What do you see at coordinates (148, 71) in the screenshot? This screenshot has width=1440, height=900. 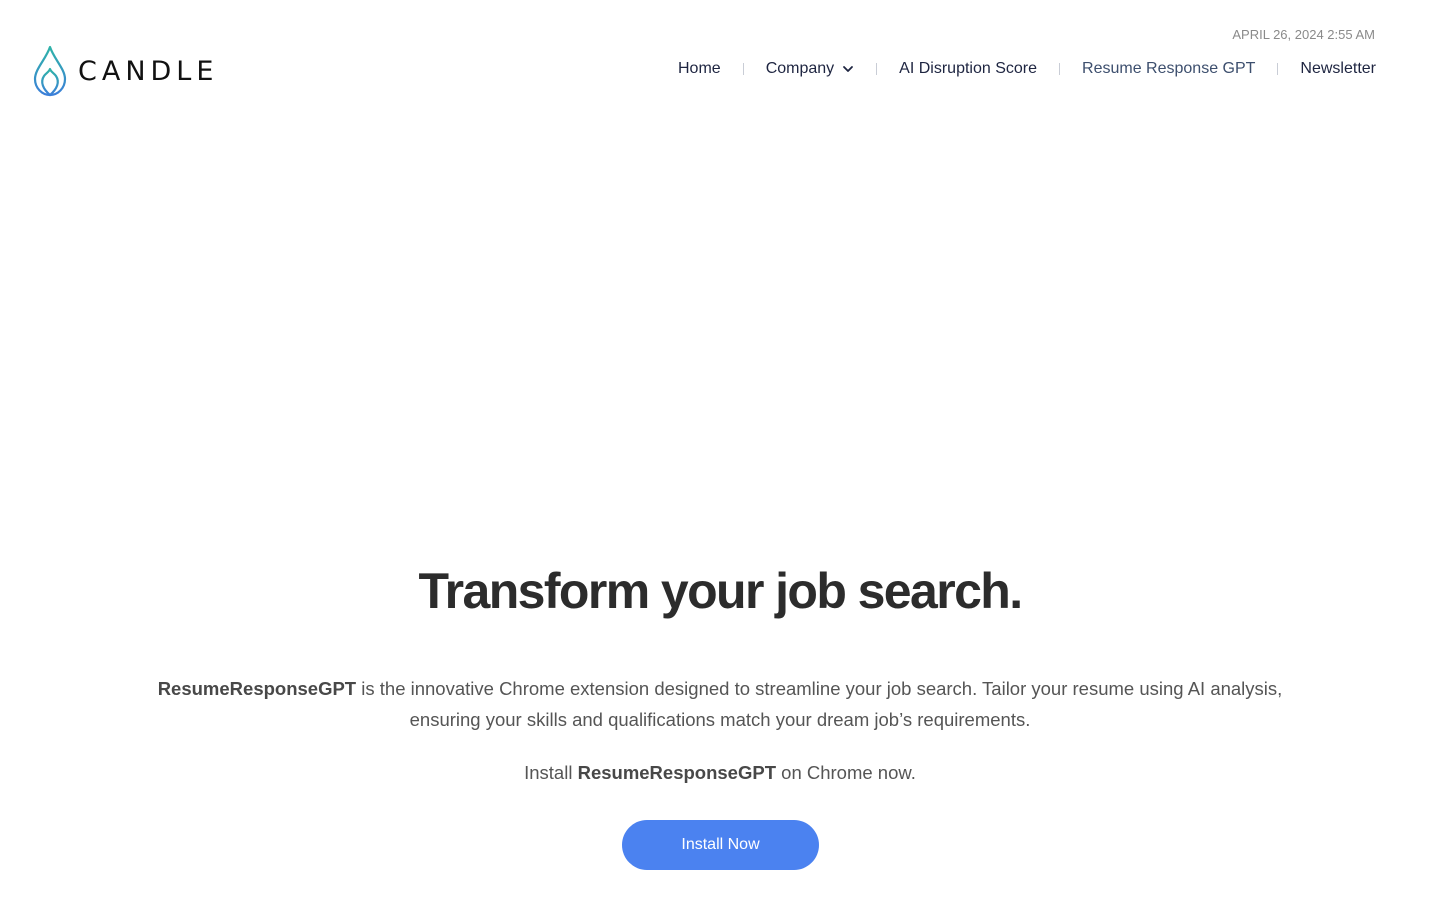 I see `logo-wordmark: CANDLE` at bounding box center [148, 71].